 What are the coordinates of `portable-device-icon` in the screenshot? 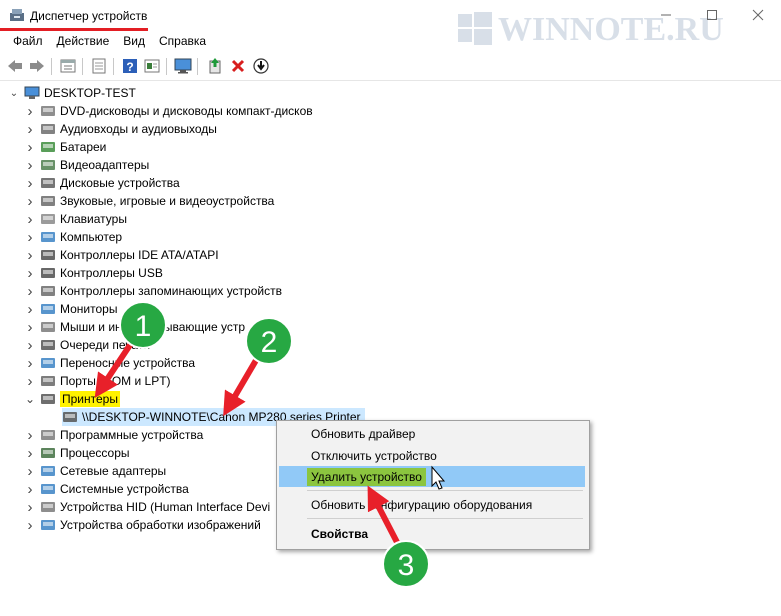 It's located at (48, 363).